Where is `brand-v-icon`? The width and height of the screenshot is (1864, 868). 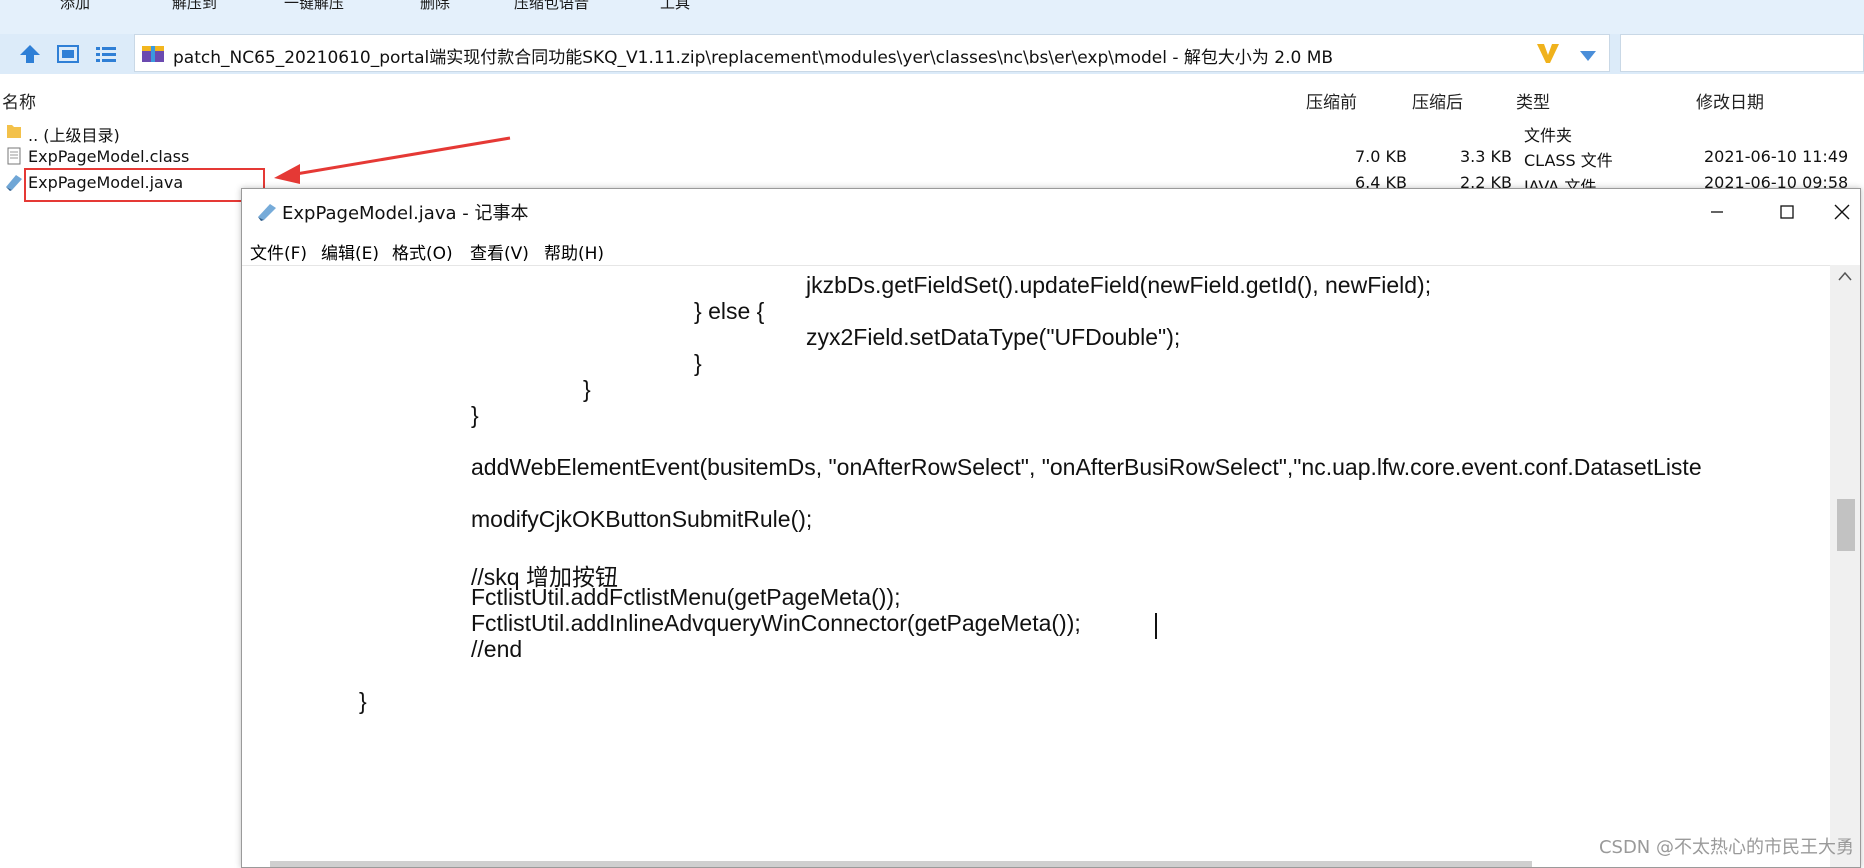
brand-v-icon is located at coordinates (1548, 53).